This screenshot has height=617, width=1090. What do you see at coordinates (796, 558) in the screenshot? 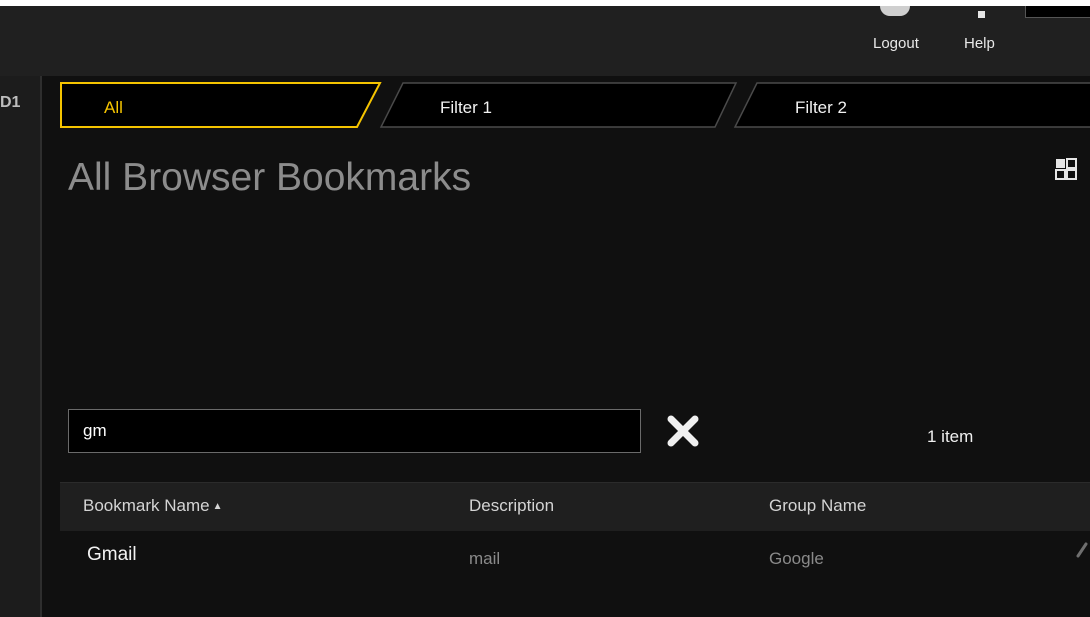
I see `cell-group-name: Google` at bounding box center [796, 558].